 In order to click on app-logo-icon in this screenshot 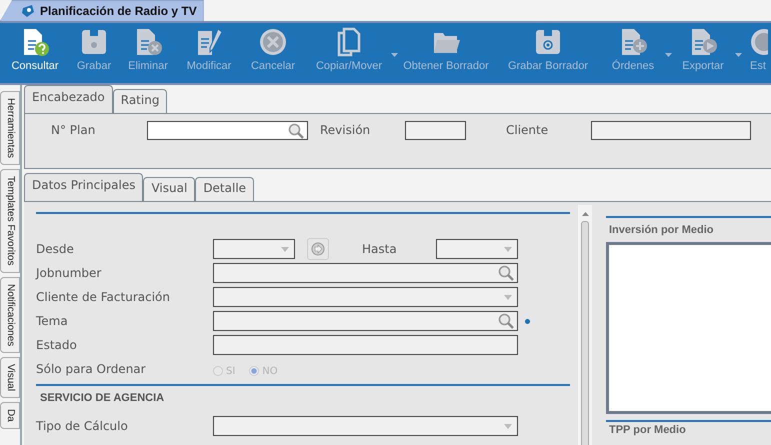, I will do `click(28, 11)`.